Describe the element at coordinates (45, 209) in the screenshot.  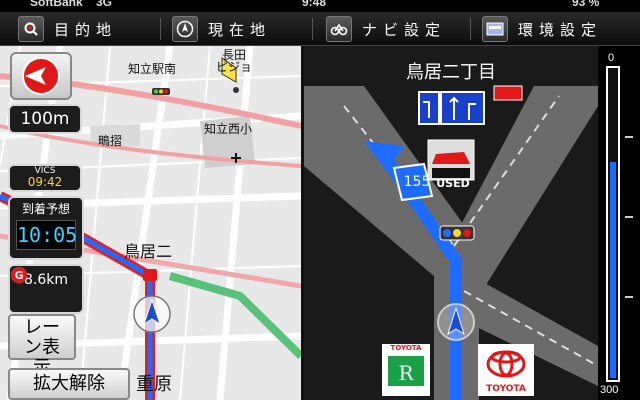
I see `arrival-label: 到着予想` at that location.